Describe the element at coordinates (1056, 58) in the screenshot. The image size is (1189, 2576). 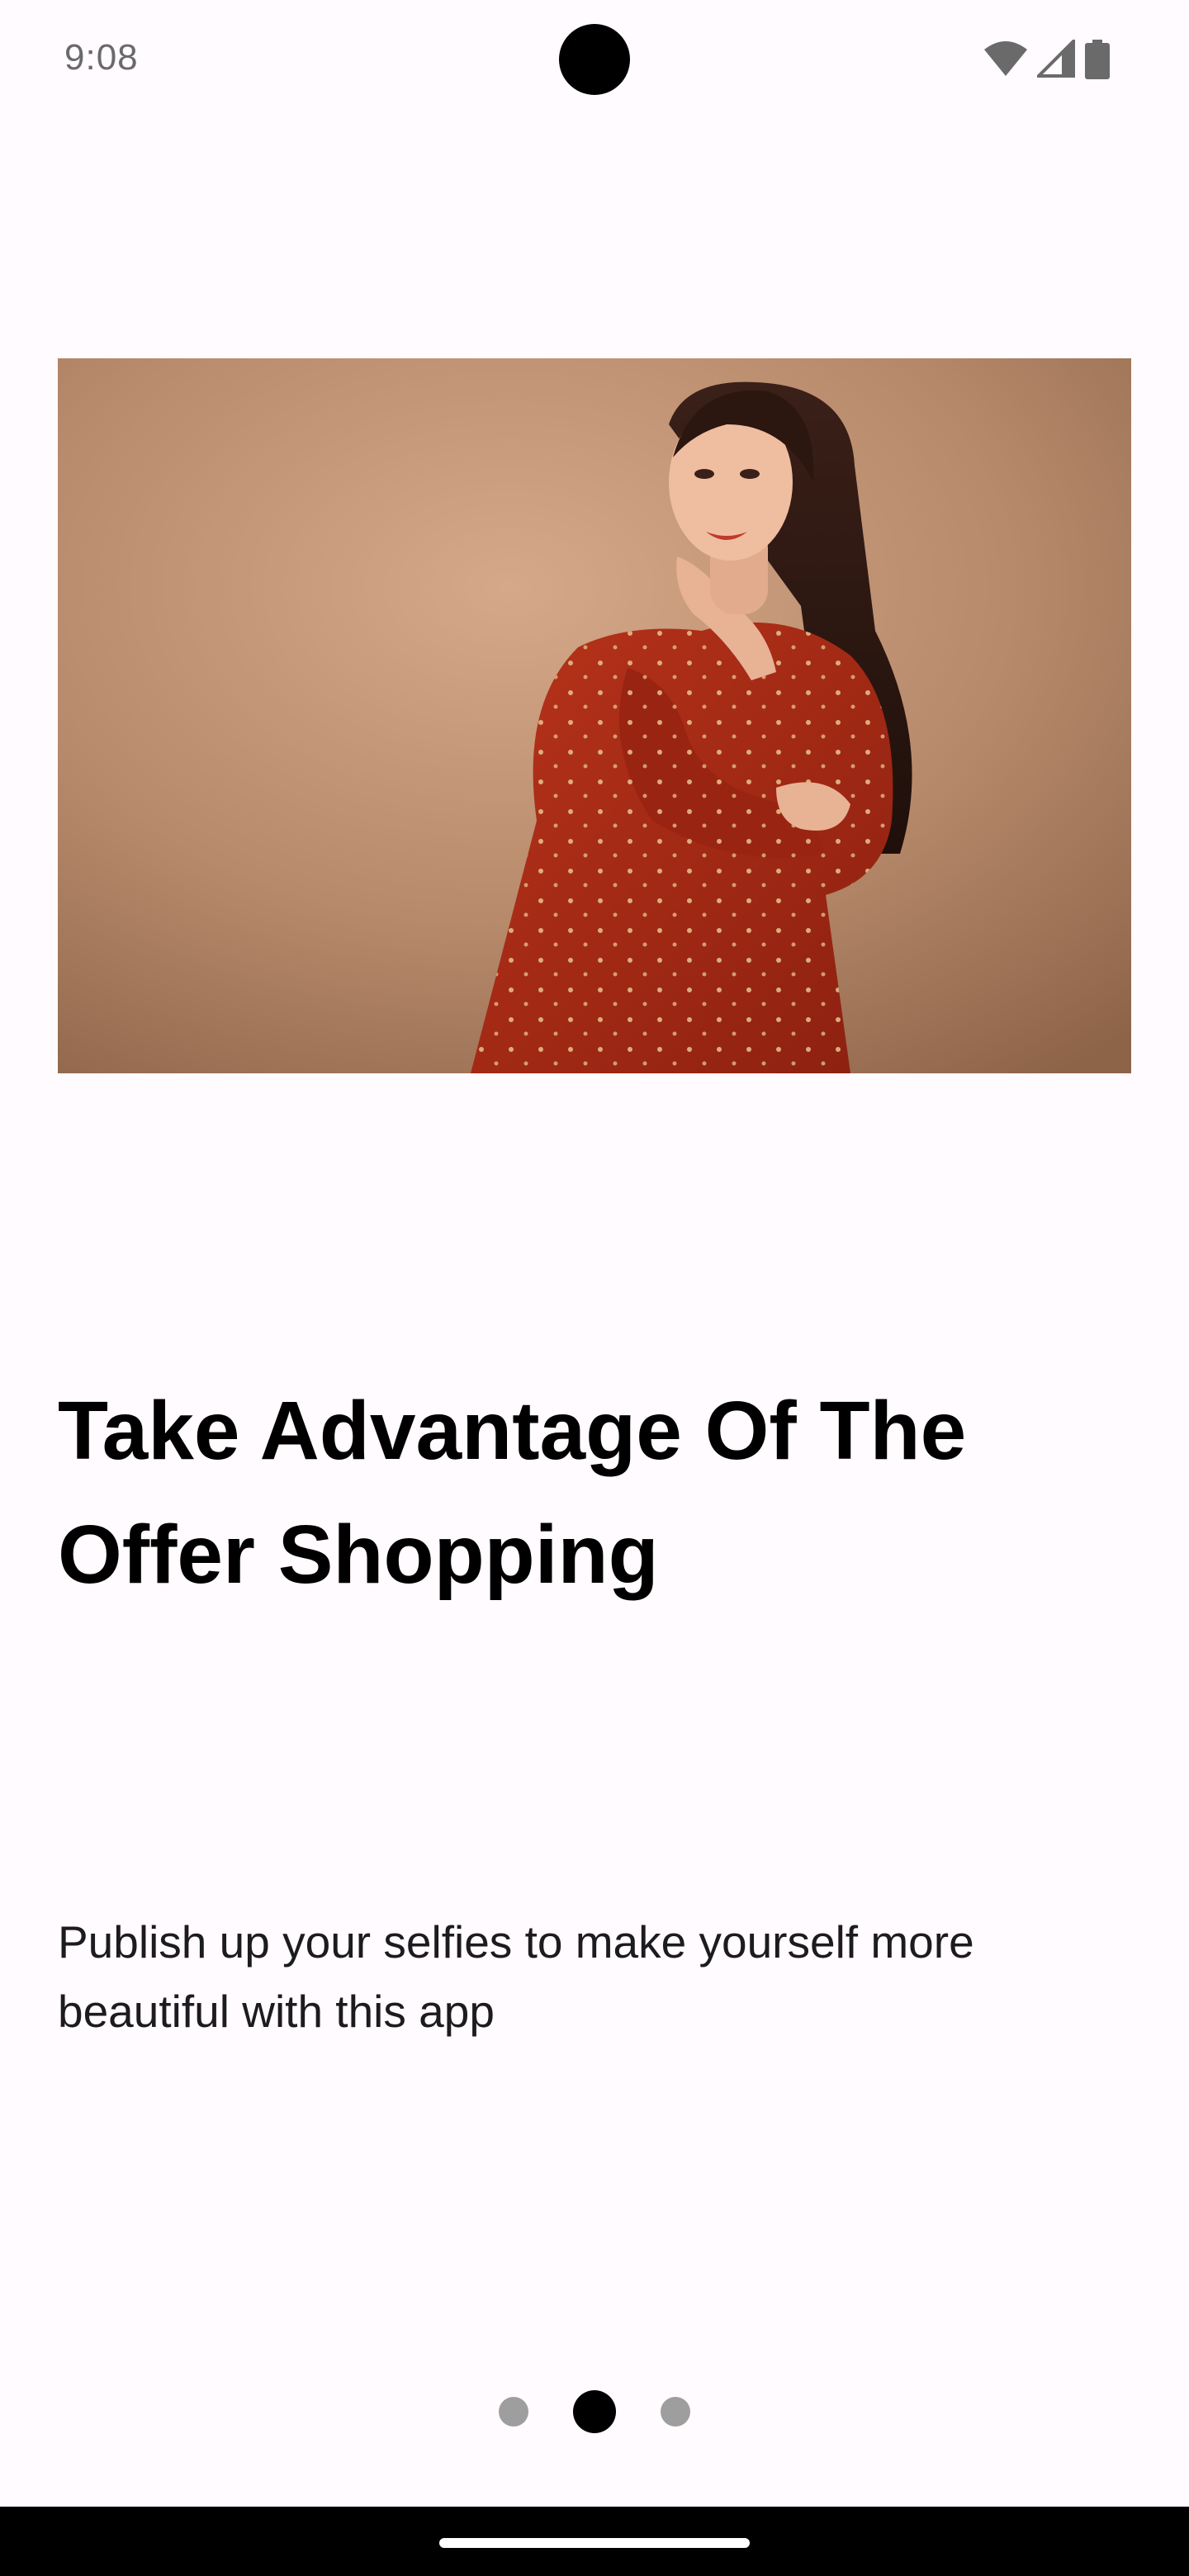
I see `cellular-signal-icon` at that location.